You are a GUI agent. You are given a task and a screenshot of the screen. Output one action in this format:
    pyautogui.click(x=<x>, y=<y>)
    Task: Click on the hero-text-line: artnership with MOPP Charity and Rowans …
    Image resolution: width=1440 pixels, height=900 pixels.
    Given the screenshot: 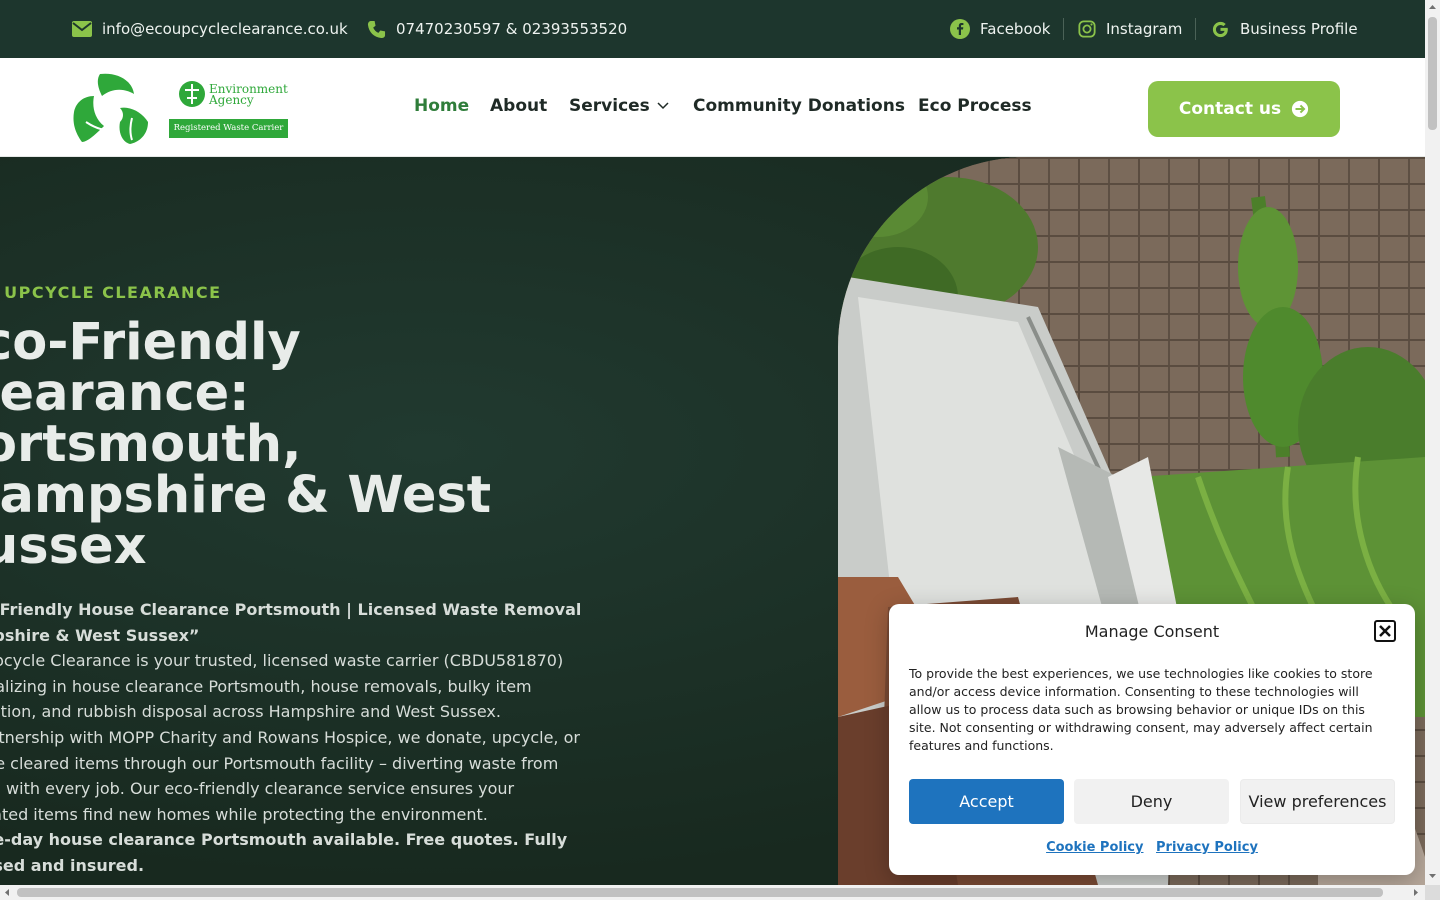 What is the action you would take?
    pyautogui.click(x=290, y=737)
    